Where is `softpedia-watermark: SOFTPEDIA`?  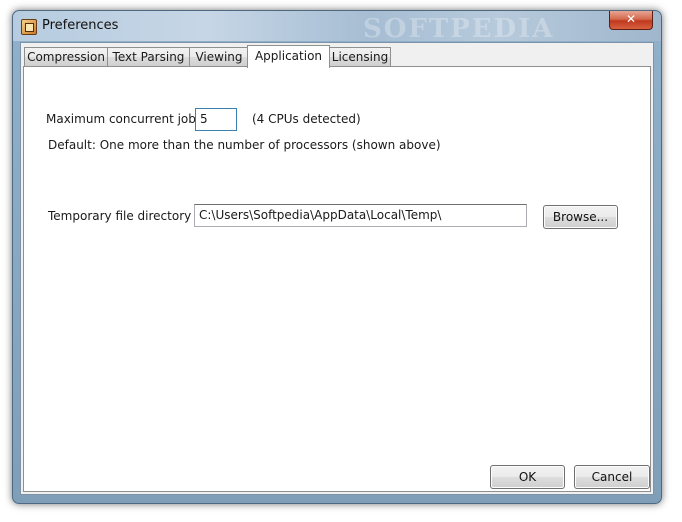
softpedia-watermark: SOFTPEDIA is located at coordinates (459, 29).